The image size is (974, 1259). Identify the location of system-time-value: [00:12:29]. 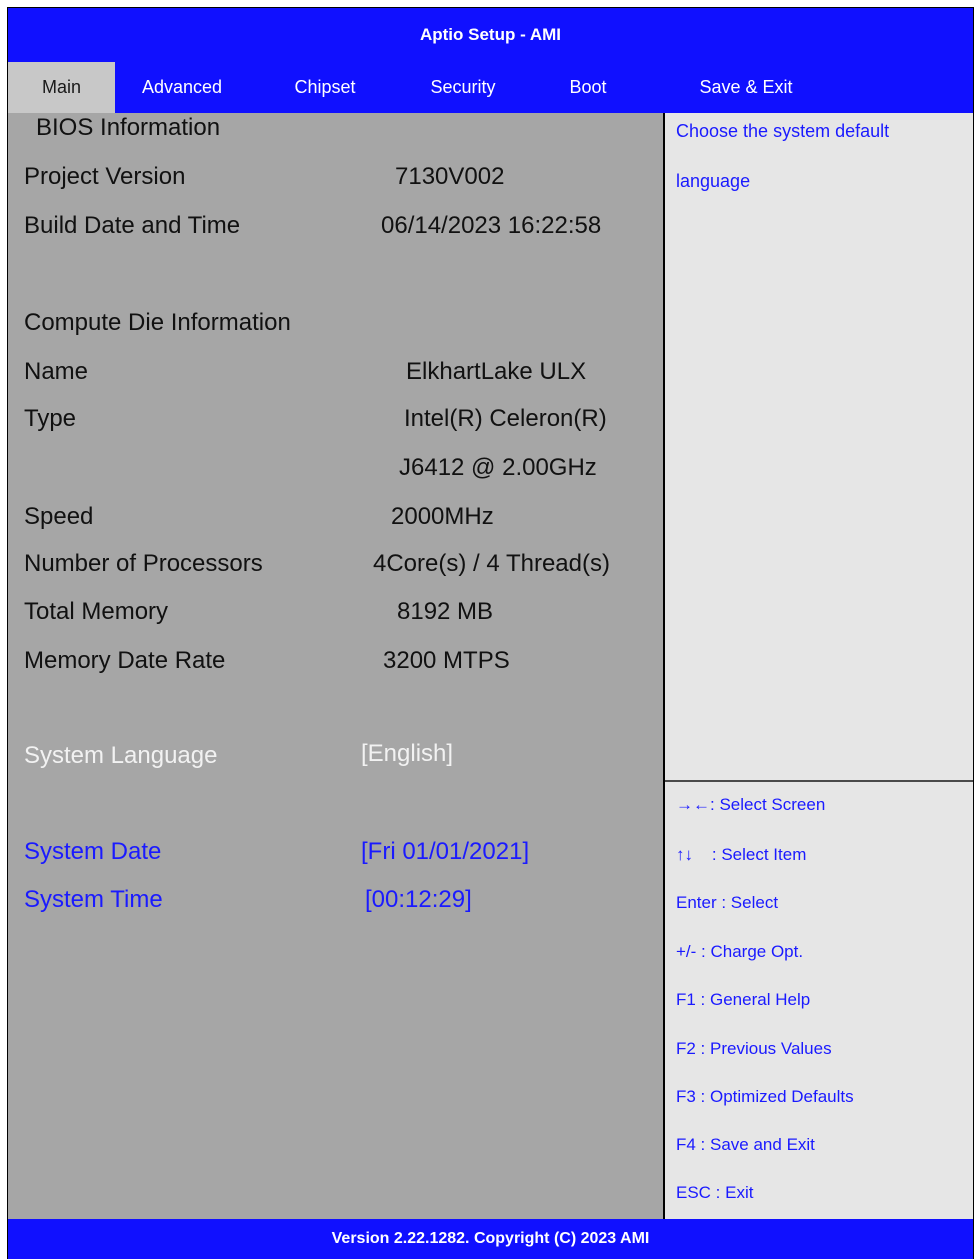
(418, 900).